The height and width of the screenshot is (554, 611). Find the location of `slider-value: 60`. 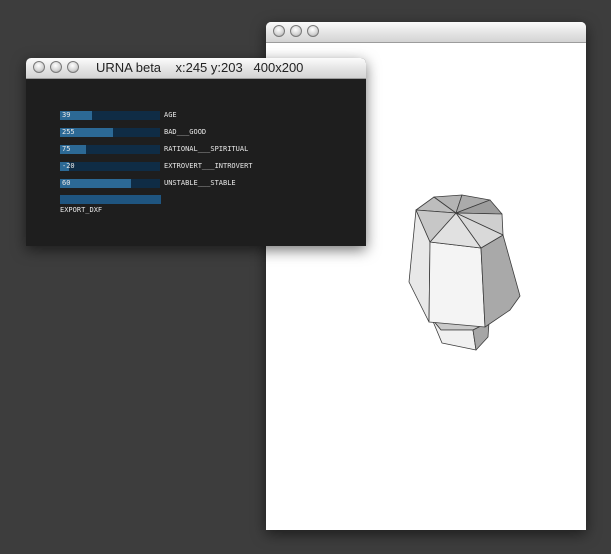

slider-value: 60 is located at coordinates (66, 183).